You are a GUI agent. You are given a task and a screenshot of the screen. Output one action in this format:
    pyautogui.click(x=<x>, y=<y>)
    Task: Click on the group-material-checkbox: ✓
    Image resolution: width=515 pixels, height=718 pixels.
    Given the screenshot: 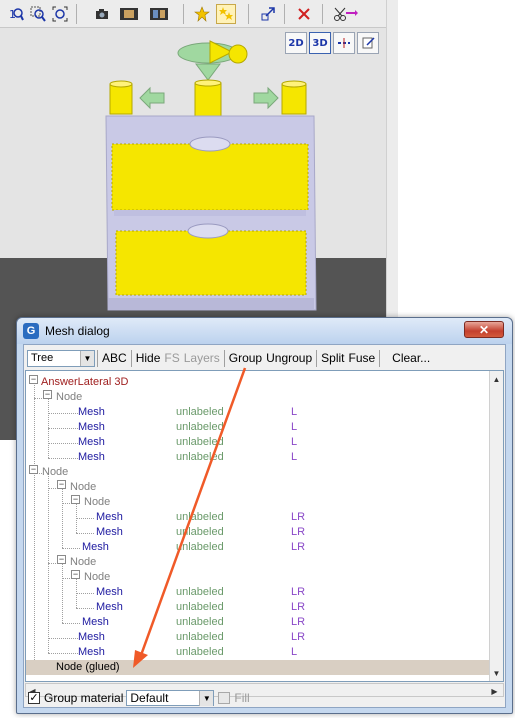 What is the action you would take?
    pyautogui.click(x=34, y=698)
    